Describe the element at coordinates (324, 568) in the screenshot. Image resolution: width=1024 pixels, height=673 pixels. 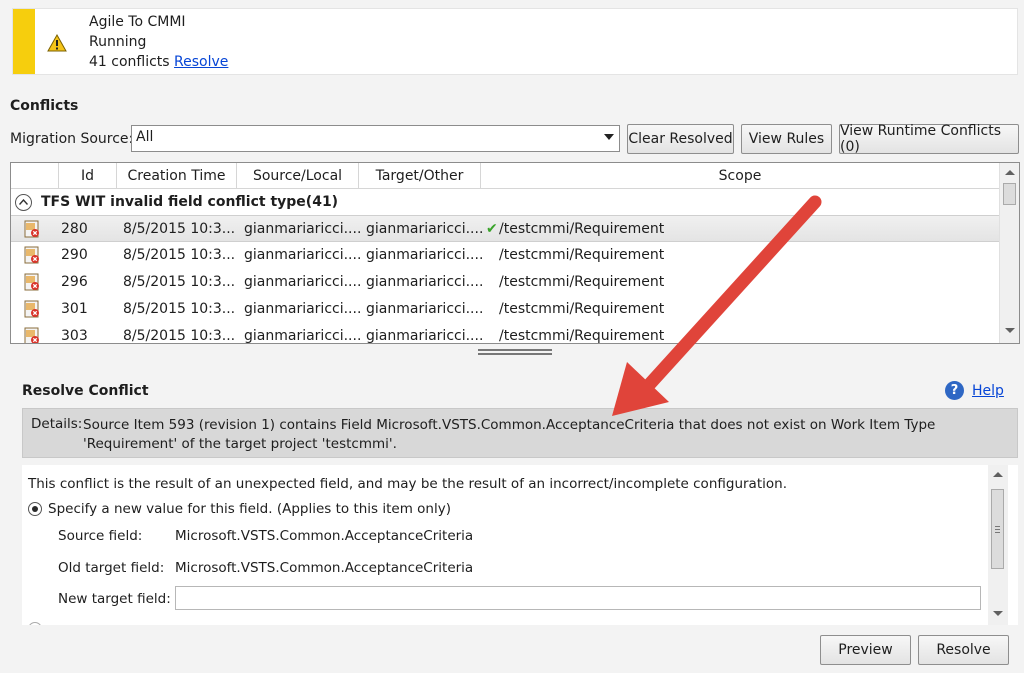
I see `old-target-field-value: Microsoft.VSTS.Common.AcceptanceCriteria` at that location.